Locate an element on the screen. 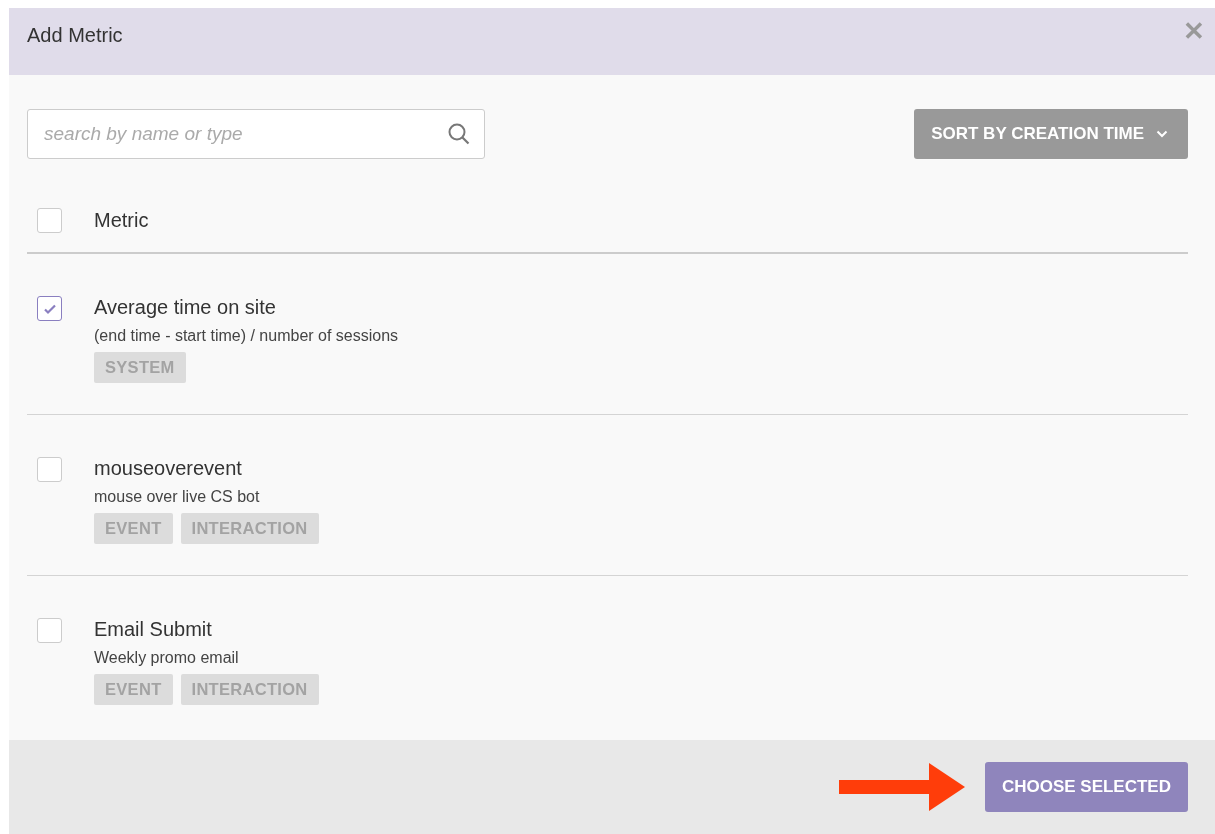  metric-description: (end time - start time) / number of sessions is located at coordinates (246, 336).